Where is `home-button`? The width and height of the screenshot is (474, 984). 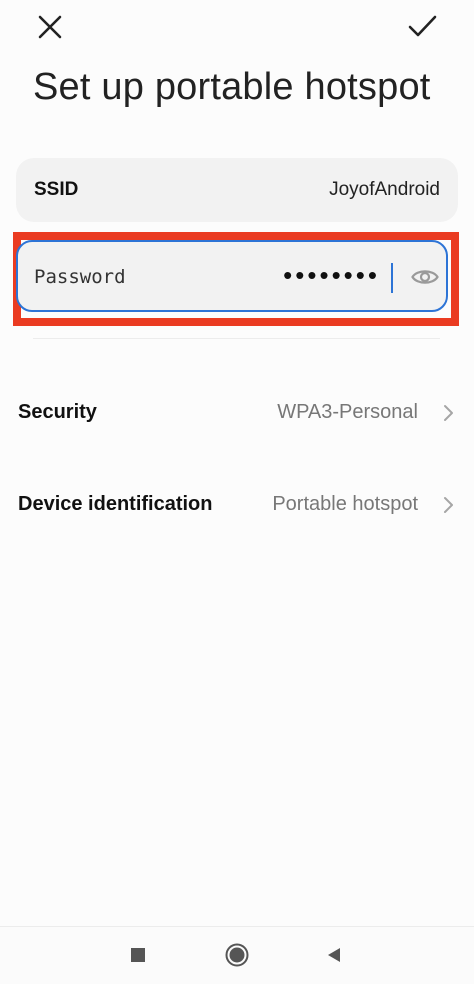
home-button is located at coordinates (237, 955).